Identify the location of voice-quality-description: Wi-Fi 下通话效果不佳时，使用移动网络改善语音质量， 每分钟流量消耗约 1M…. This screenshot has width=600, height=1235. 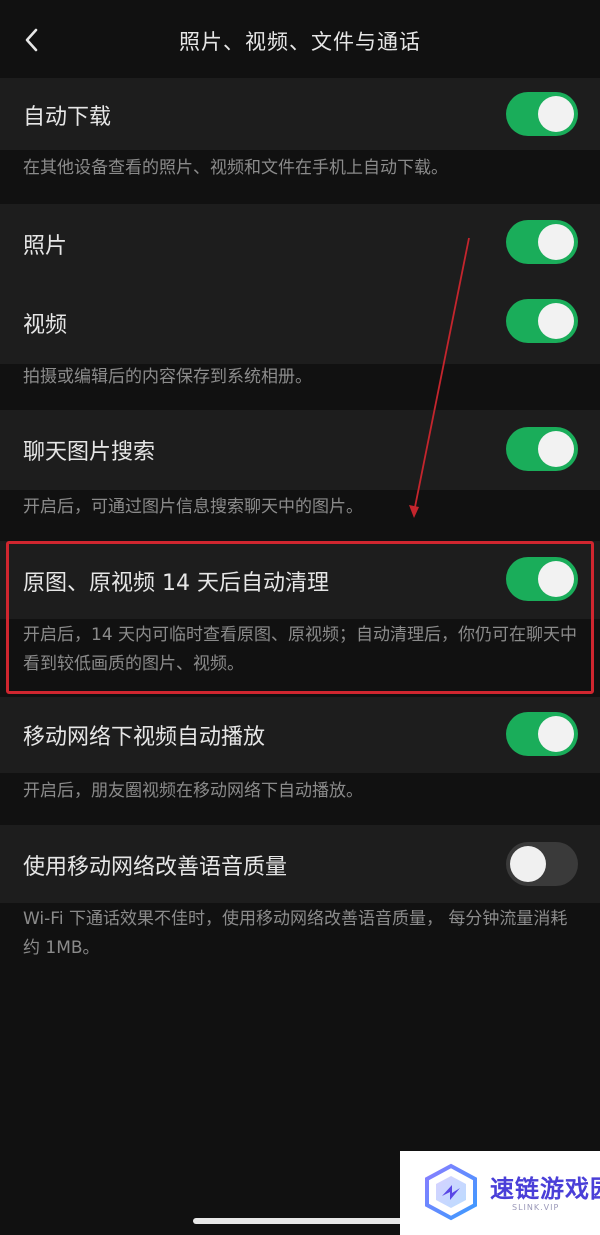
(295, 933).